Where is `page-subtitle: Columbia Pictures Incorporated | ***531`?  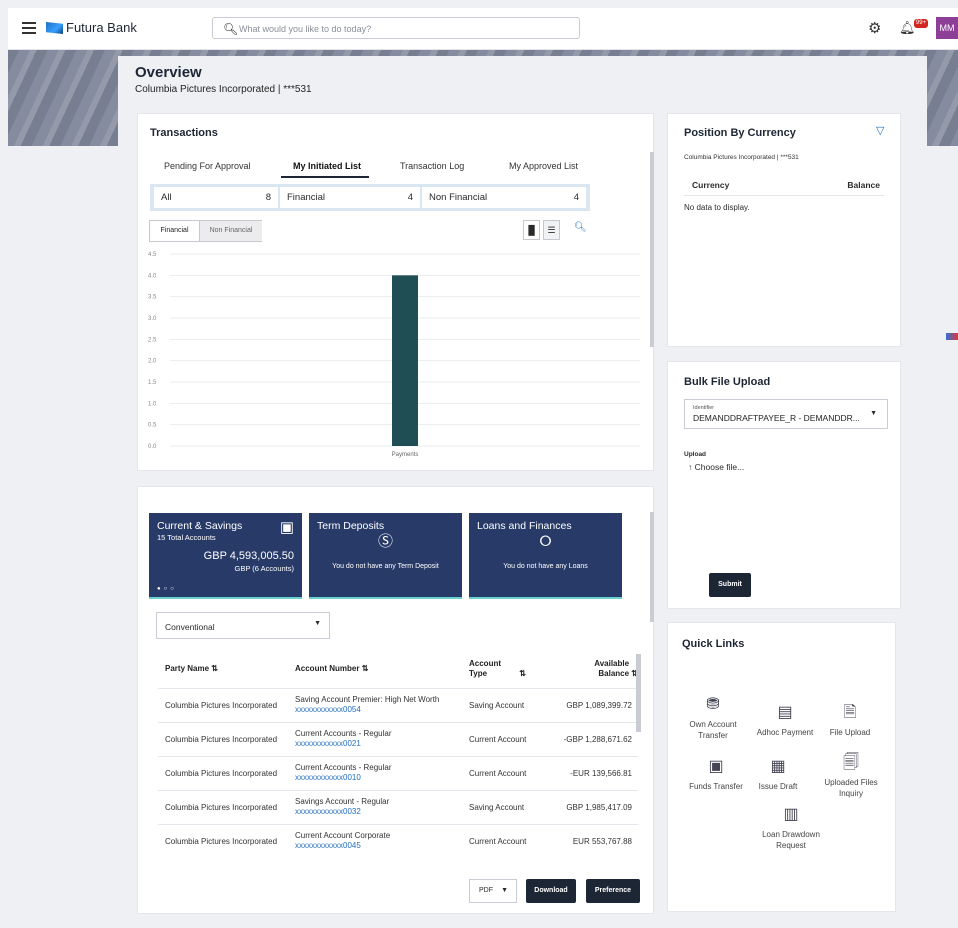 page-subtitle: Columbia Pictures Incorporated | ***531 is located at coordinates (223, 89).